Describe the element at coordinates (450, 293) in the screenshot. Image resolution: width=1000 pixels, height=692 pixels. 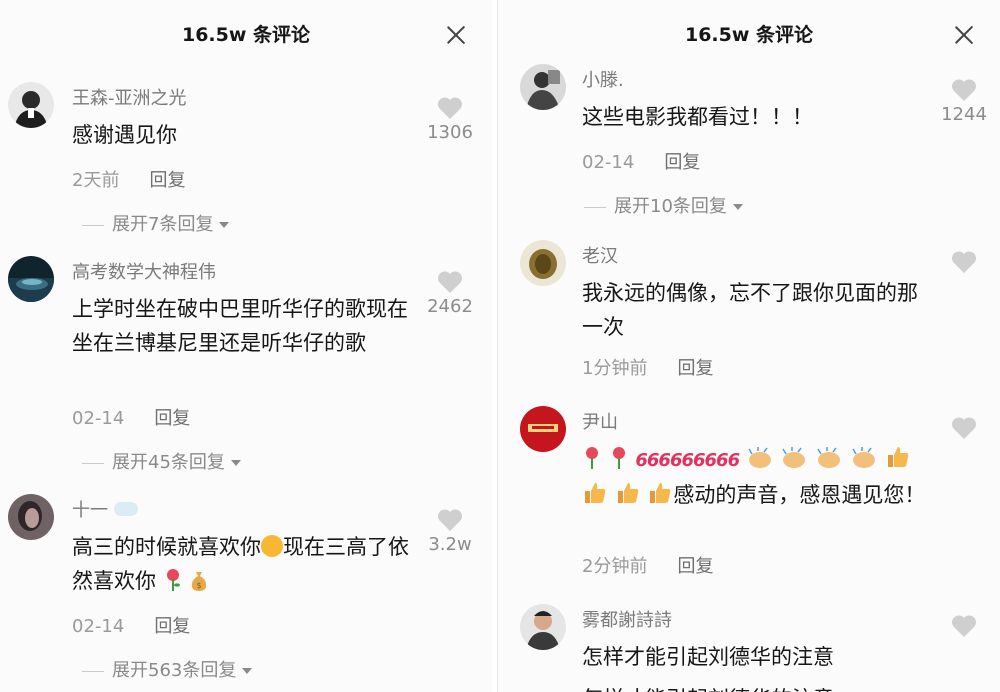
I see `like-button: 2462` at that location.